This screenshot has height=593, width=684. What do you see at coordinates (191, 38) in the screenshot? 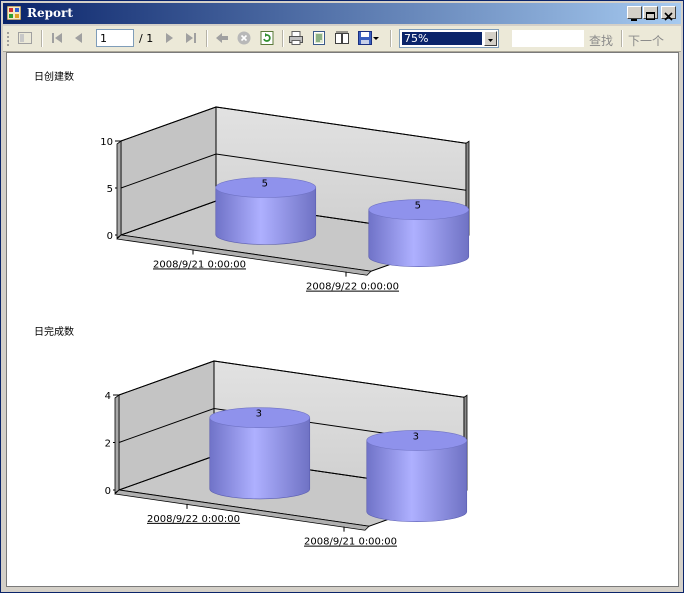
I see `last-page-icon` at bounding box center [191, 38].